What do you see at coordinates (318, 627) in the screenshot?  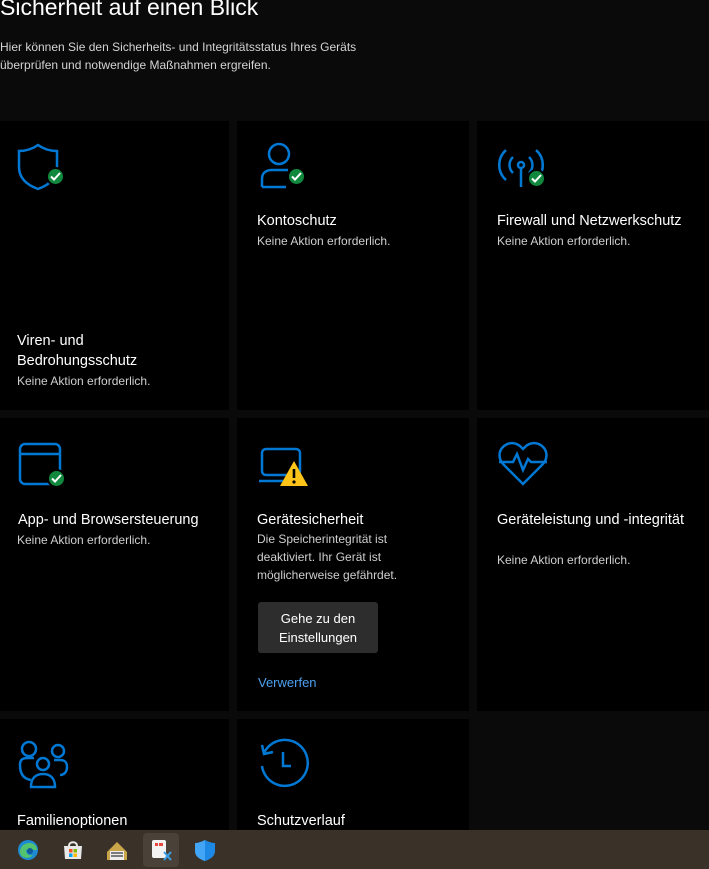 I see `go-to-settings-button: Gehe zu den Einstellungen` at bounding box center [318, 627].